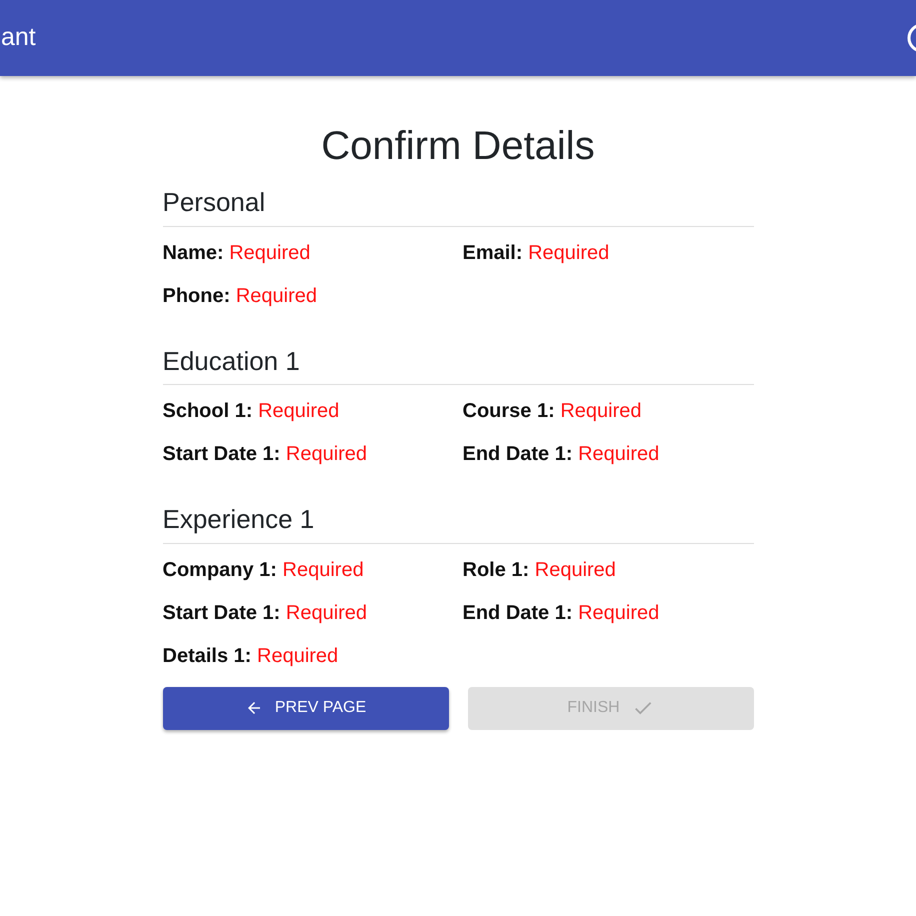 This screenshot has width=916, height=916. Describe the element at coordinates (251, 411) in the screenshot. I see `field-summary: School 1: Required` at that location.